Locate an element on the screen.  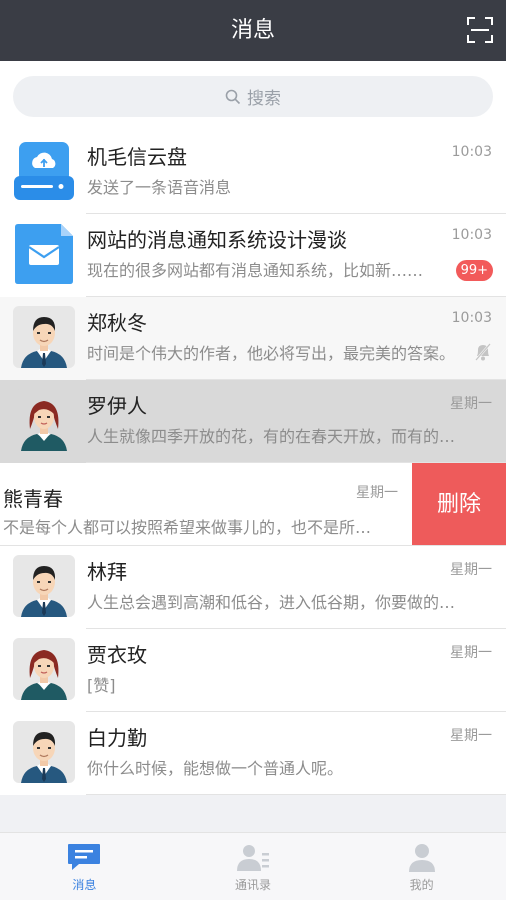
tab-messages: 消息 is located at coordinates (84, 866).